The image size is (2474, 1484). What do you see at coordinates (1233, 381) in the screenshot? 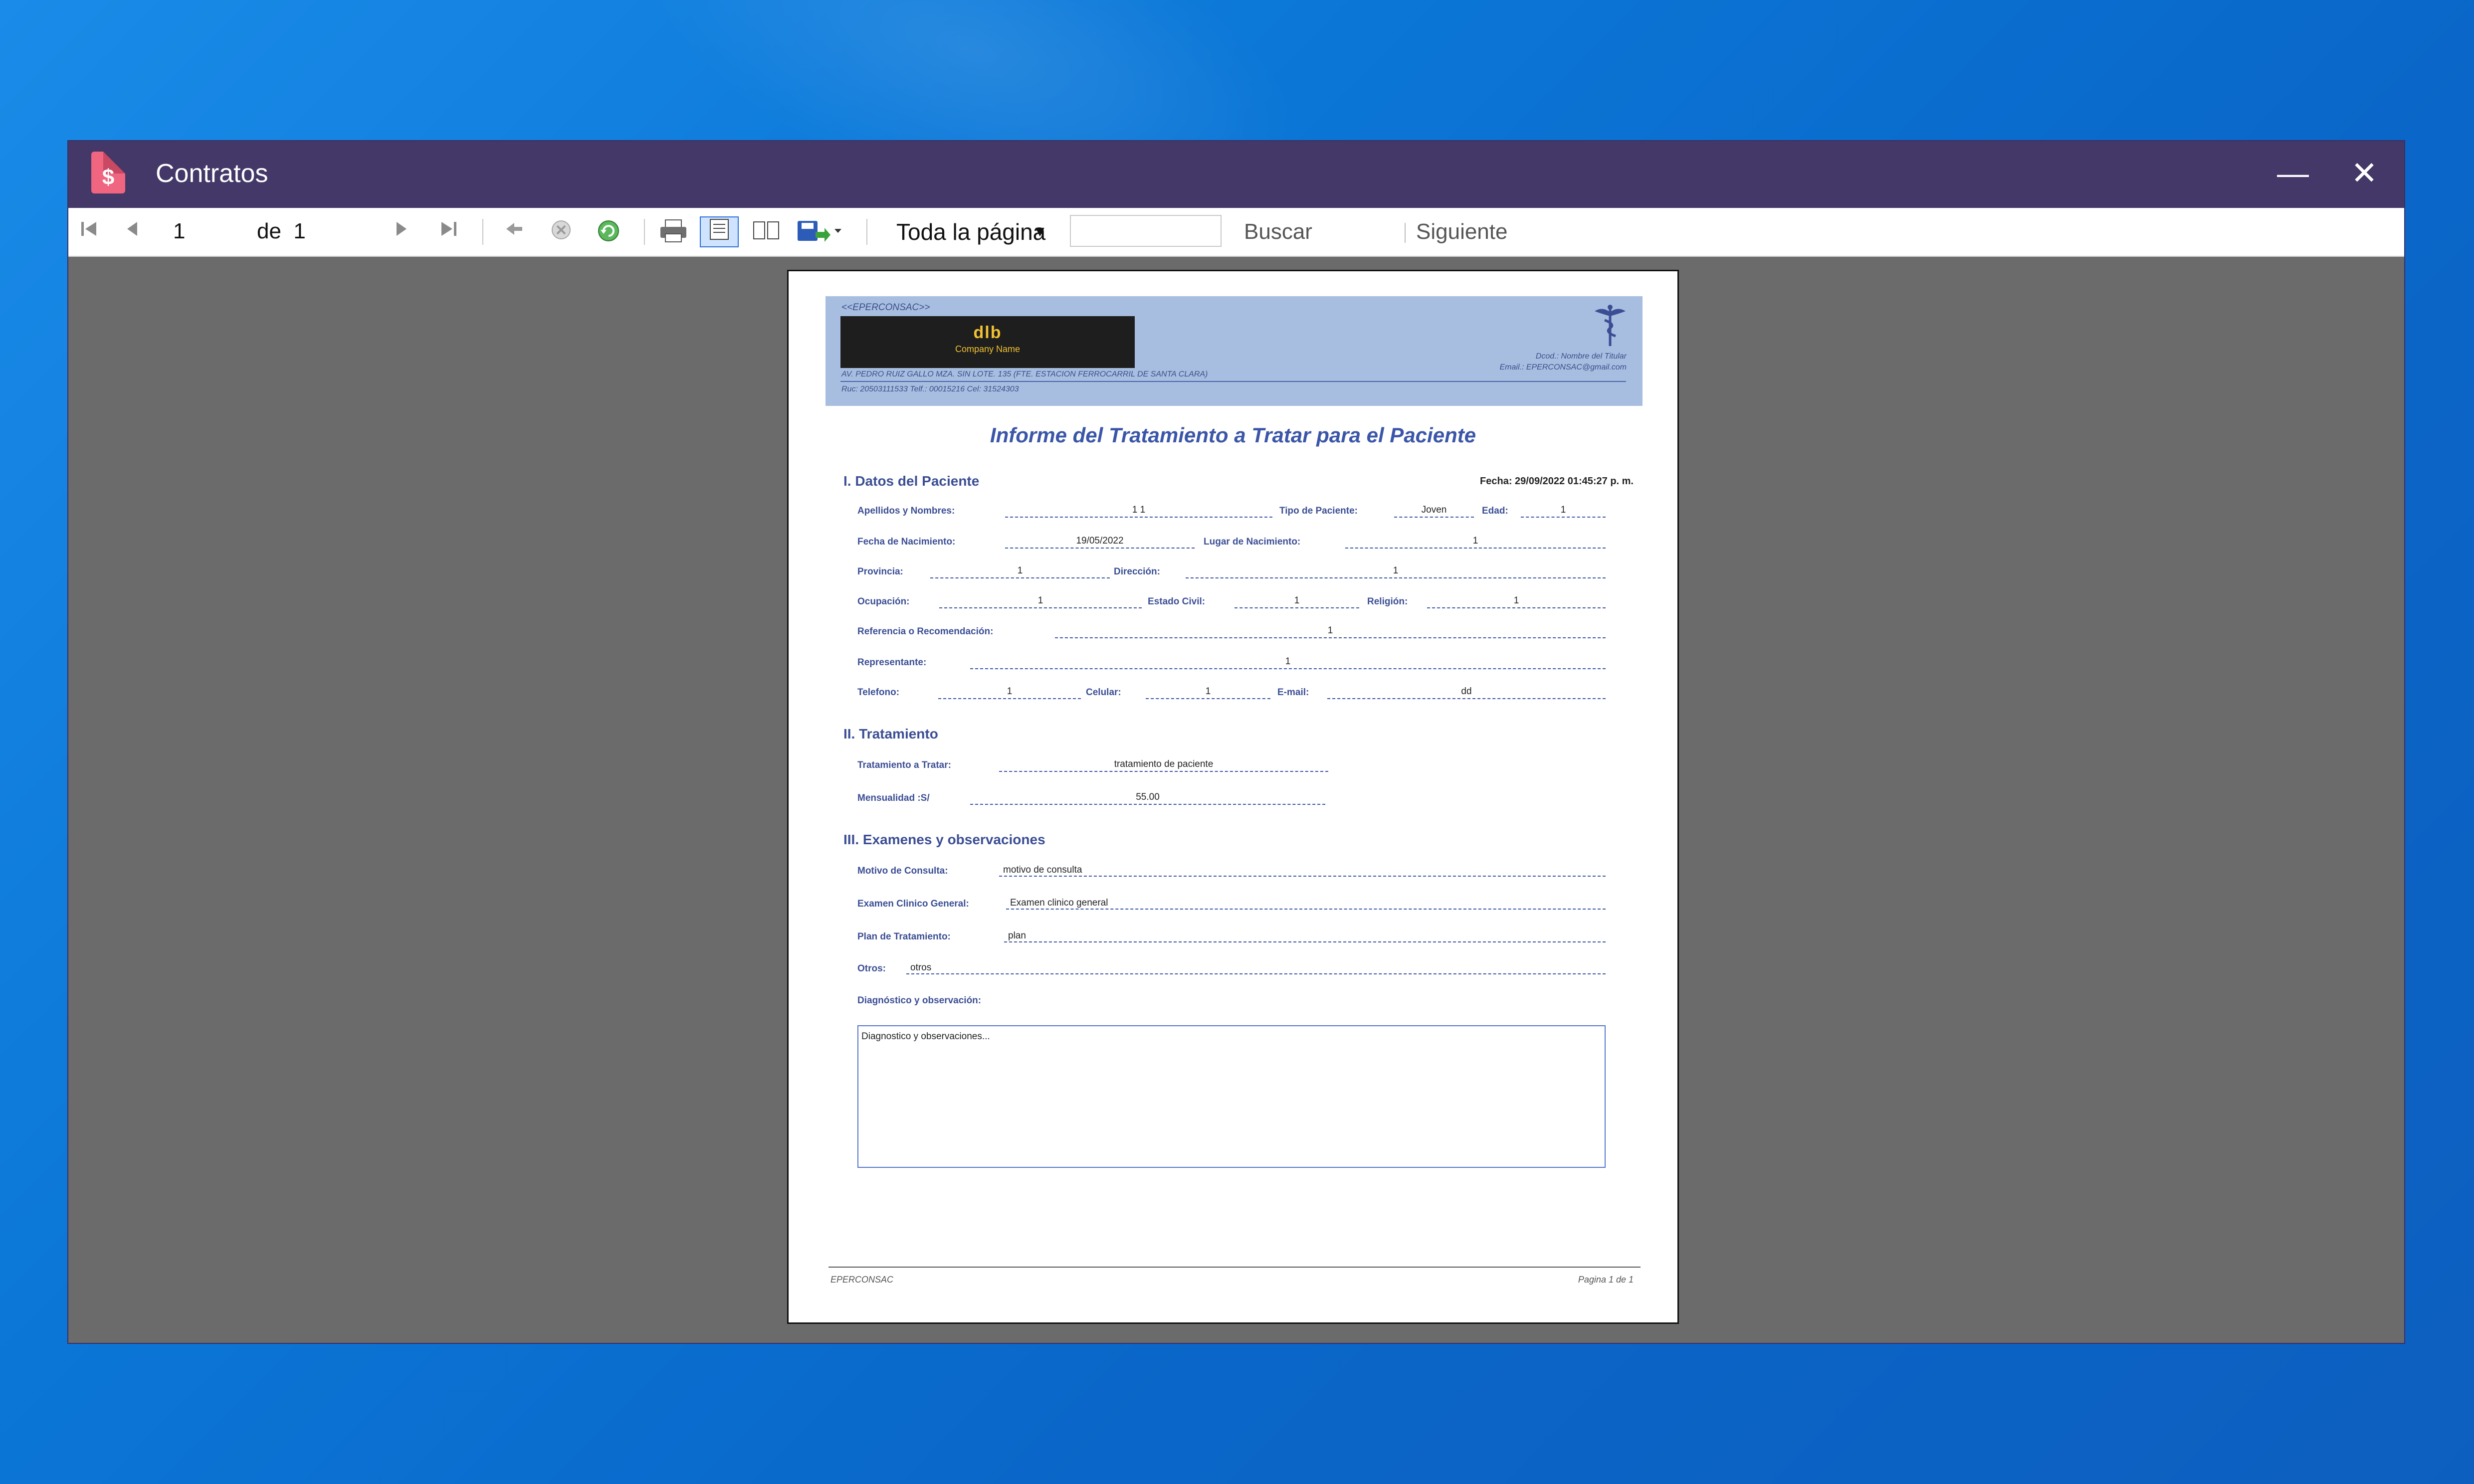
I see `header-divider` at bounding box center [1233, 381].